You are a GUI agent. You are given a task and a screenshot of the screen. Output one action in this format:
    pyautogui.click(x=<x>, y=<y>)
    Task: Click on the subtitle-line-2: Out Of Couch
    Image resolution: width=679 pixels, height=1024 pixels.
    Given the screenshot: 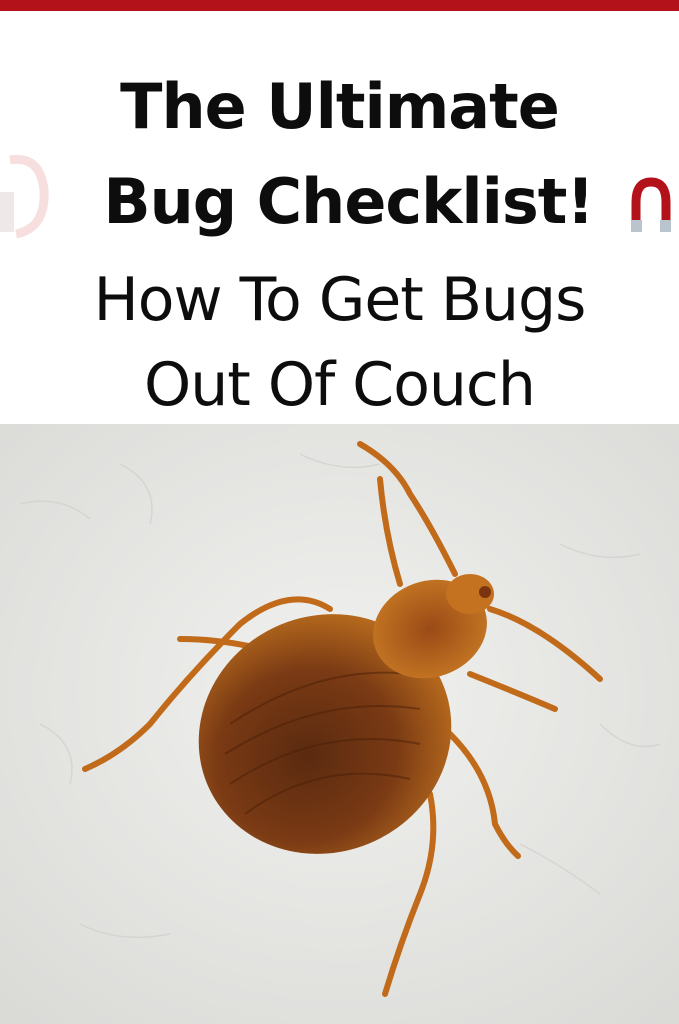 What is the action you would take?
    pyautogui.click(x=340, y=385)
    